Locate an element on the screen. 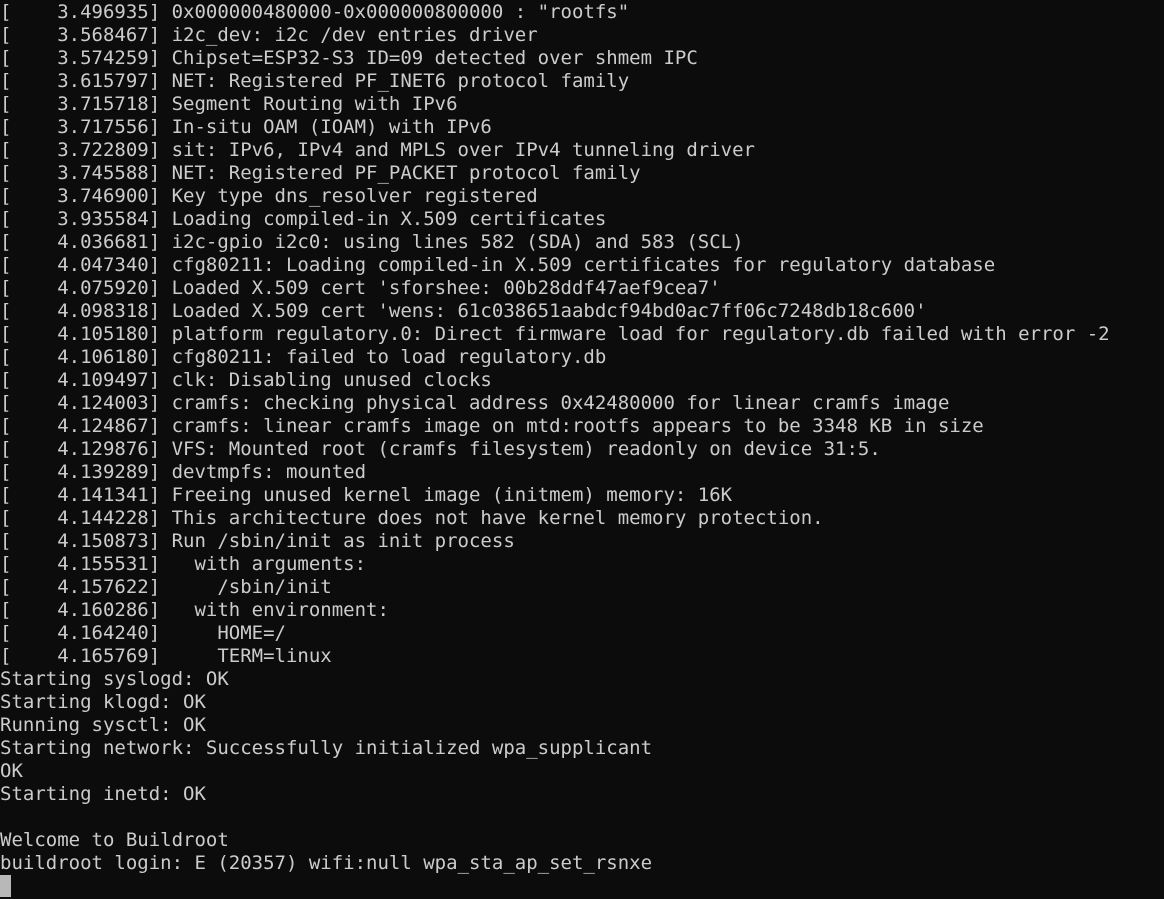  terminal-line: Starting syslogd: OK is located at coordinates (114, 679).